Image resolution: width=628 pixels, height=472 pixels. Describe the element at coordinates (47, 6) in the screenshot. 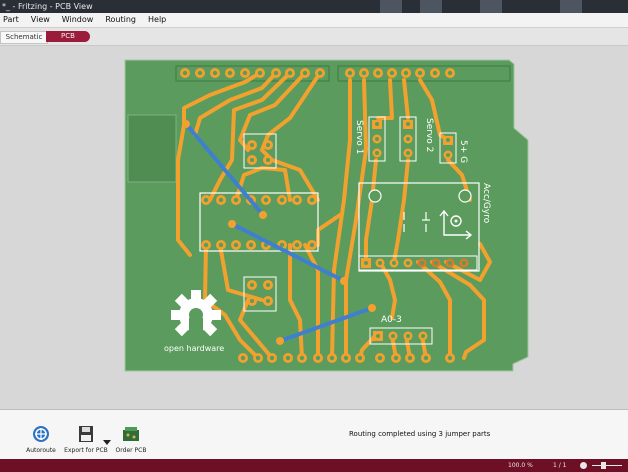

I see `window-title: *_ - Fritzing - PCB View` at that location.